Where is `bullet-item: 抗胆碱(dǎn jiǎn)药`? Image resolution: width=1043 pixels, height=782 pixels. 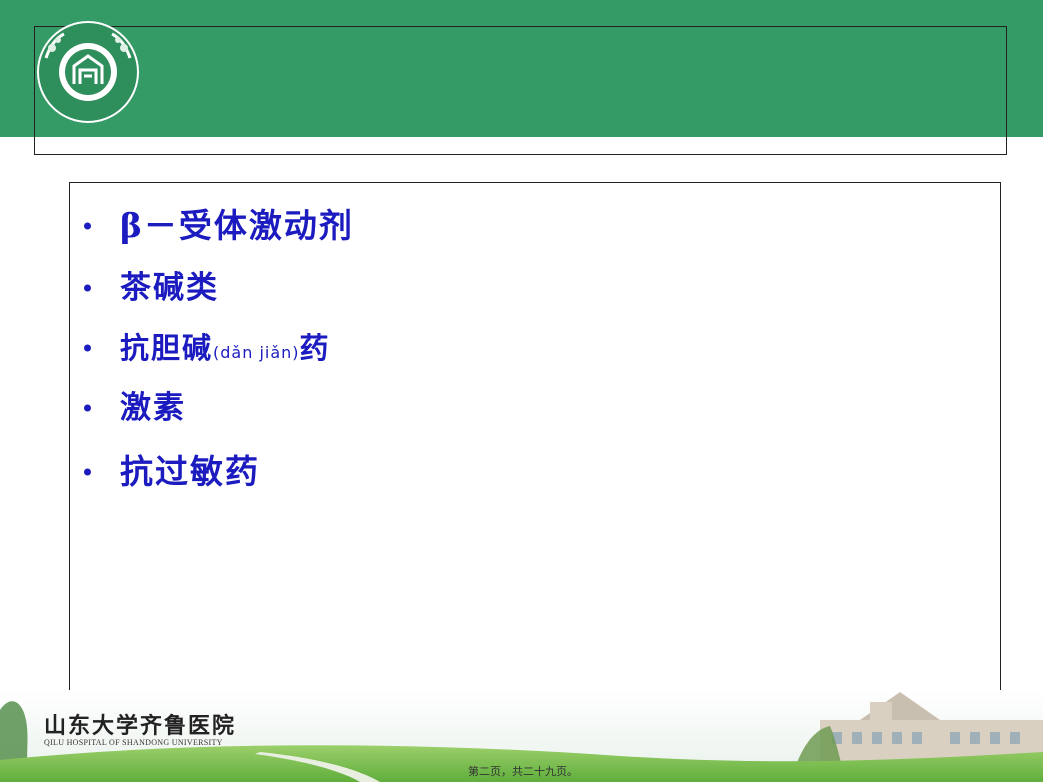 bullet-item: 抗胆碱(dǎn jiǎn)药 is located at coordinates (219, 348).